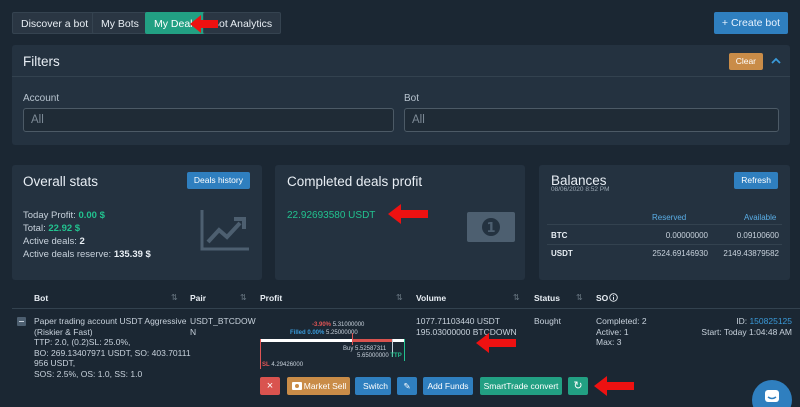 The height and width of the screenshot is (407, 800). What do you see at coordinates (448, 386) in the screenshot?
I see `add-funds-button: Add Funds` at bounding box center [448, 386].